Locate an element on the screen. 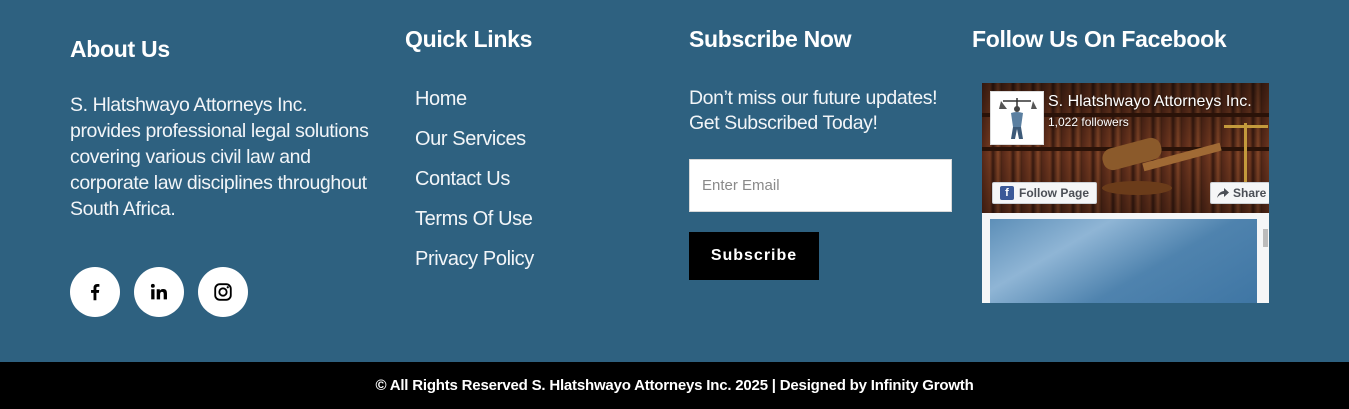 The width and height of the screenshot is (1349, 409). quick-link-home: Home is located at coordinates (474, 108).